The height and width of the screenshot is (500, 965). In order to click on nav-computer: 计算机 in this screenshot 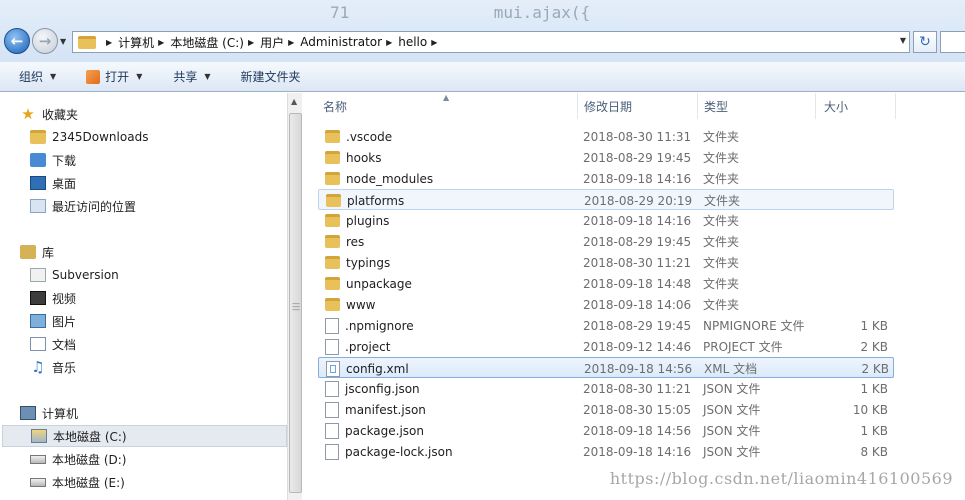, I will do `click(49, 413)`.